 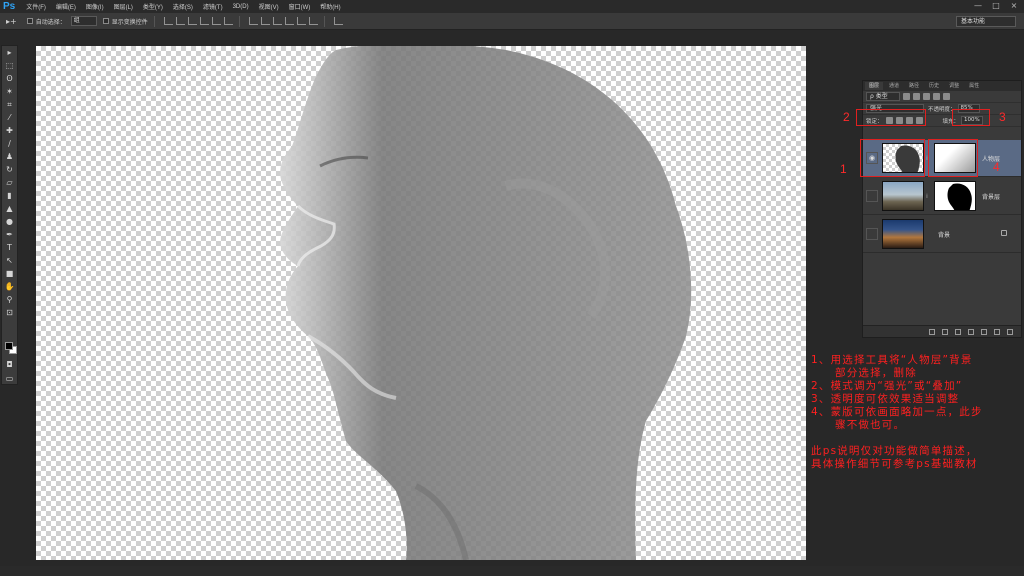 I want to click on status-bar, so click(x=512, y=571).